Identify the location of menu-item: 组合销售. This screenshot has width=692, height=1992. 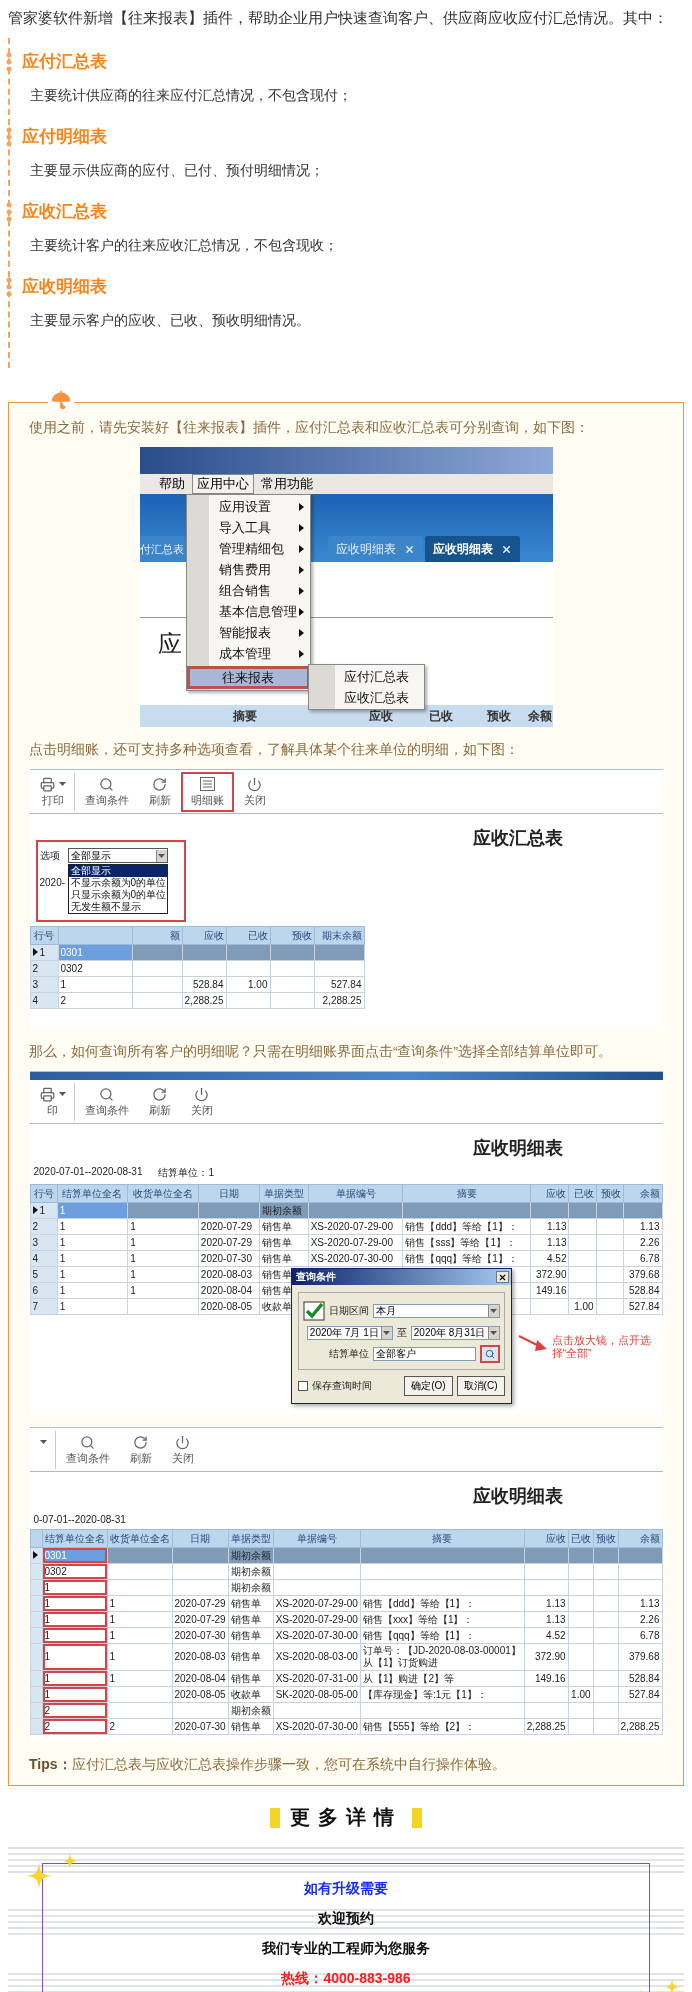
(248, 590).